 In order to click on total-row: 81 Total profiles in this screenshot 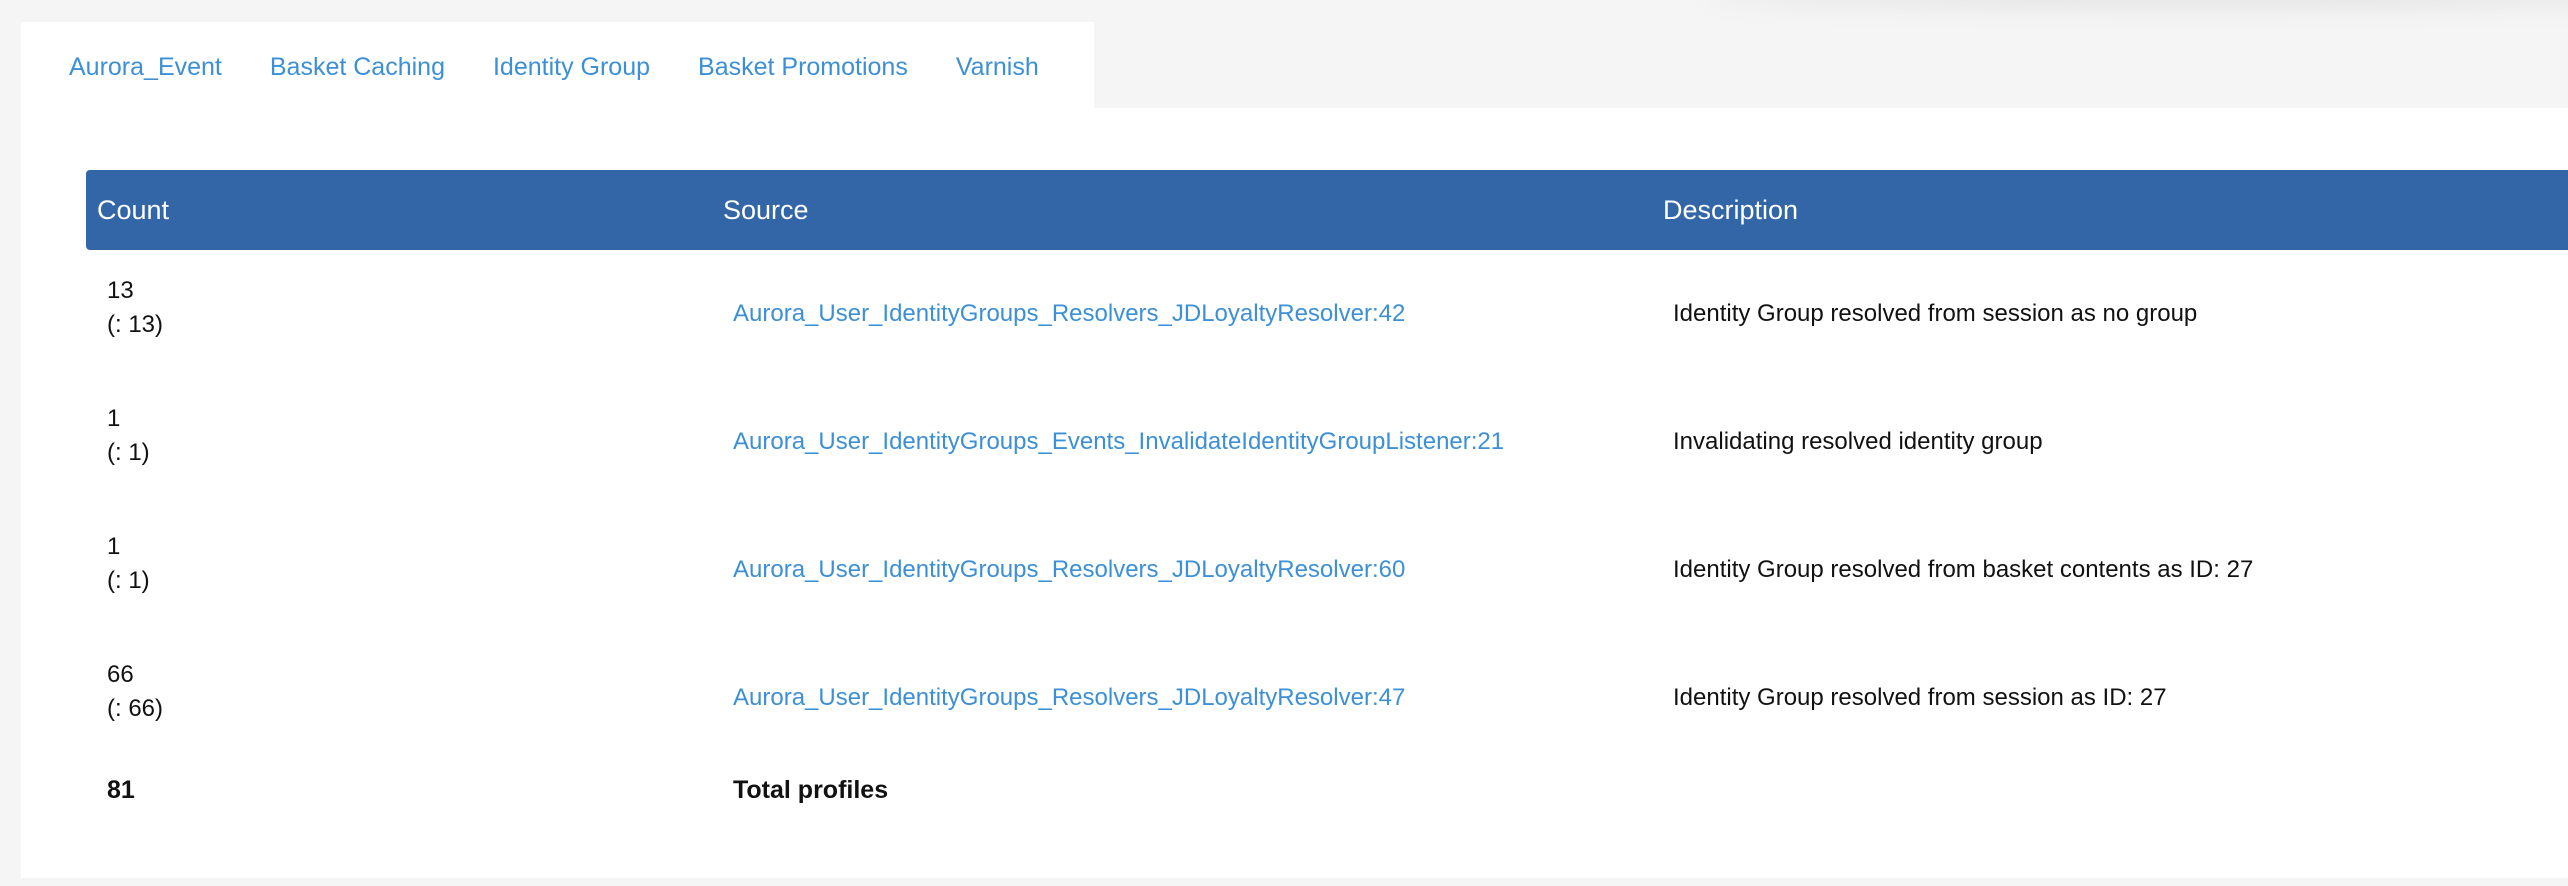, I will do `click(1327, 802)`.